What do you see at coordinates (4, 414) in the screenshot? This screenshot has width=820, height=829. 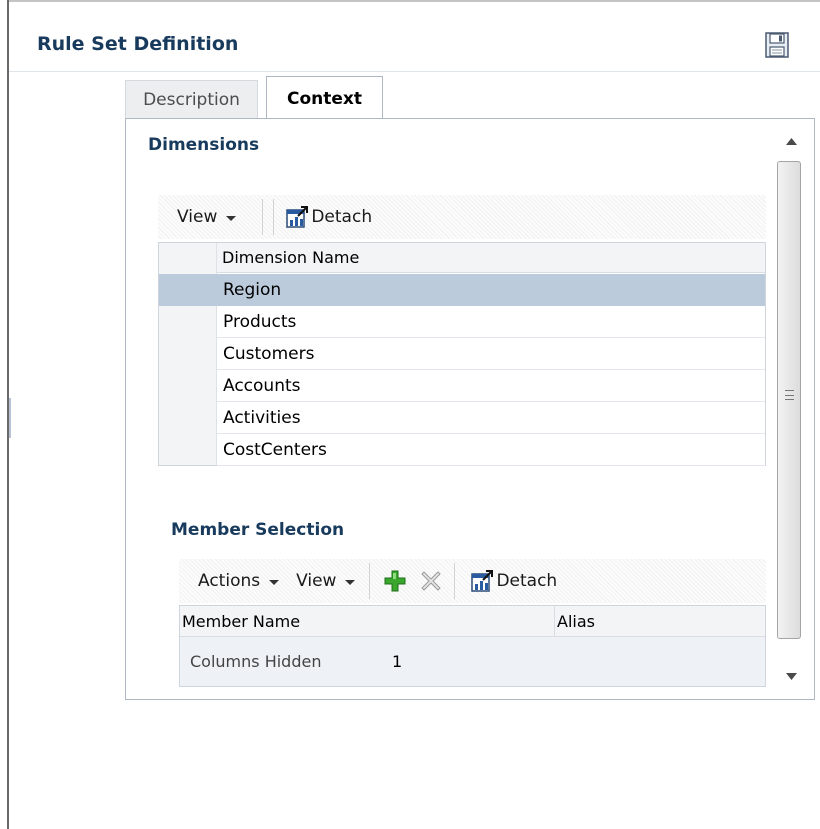 I see `window-left-edge` at bounding box center [4, 414].